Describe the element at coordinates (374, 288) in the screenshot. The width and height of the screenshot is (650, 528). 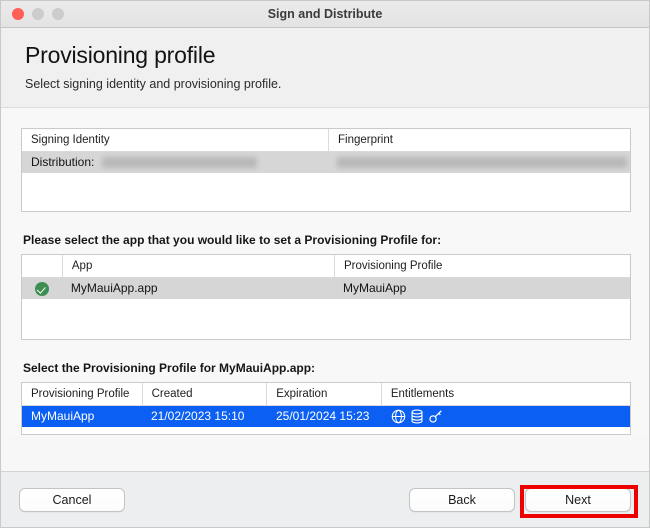
I see `cell-provisioning-profile: MyMauiApp` at that location.